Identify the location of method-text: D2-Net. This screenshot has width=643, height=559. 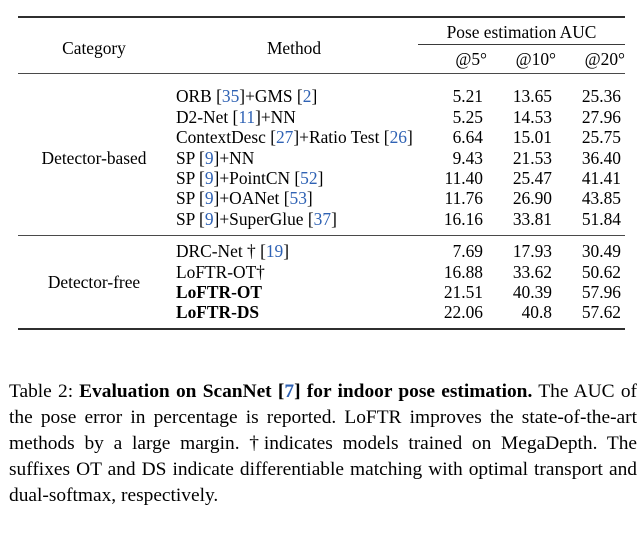
(204, 116).